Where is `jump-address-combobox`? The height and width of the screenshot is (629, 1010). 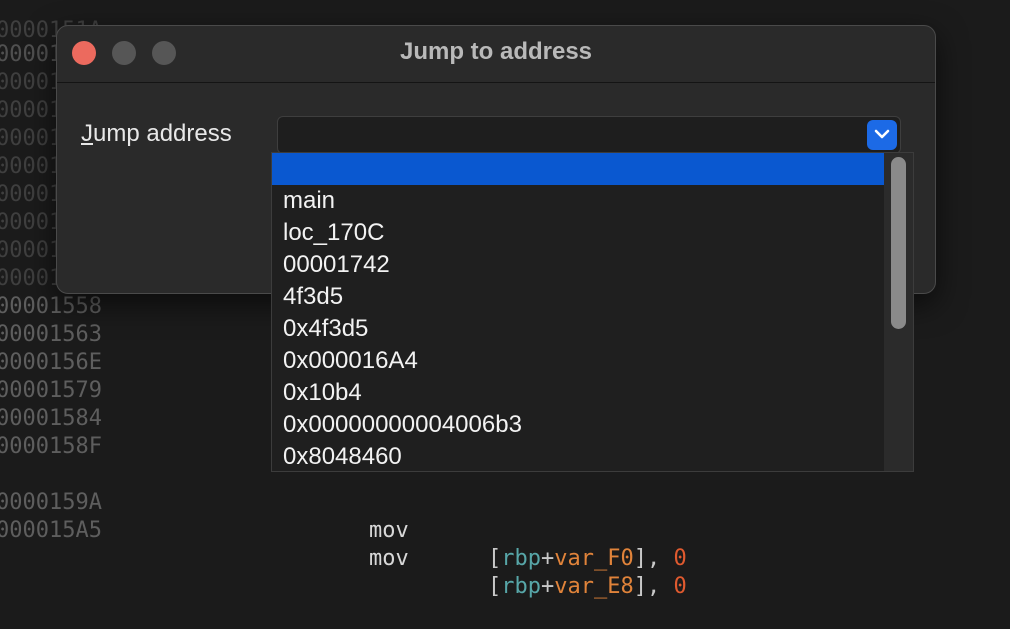 jump-address-combobox is located at coordinates (589, 135).